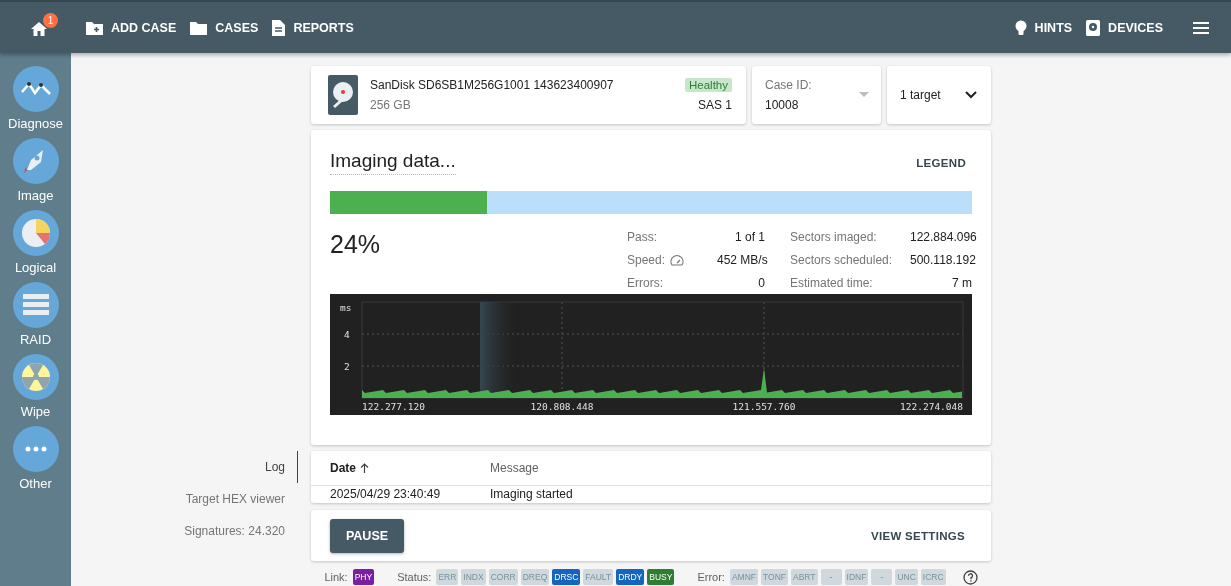 This screenshot has width=1231, height=586. Describe the element at coordinates (279, 27) in the screenshot. I see `document-icon` at that location.